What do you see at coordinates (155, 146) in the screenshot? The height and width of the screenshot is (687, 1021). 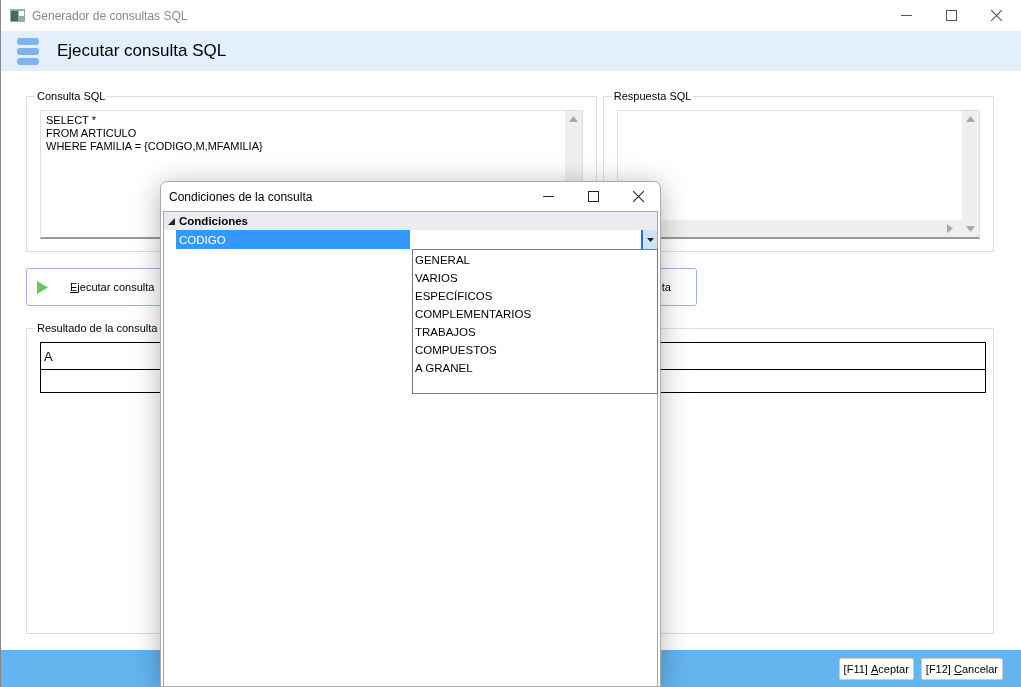 I see `code-line: WHERE FAMILIA = {CODIGO,M,MFAMILIA}` at bounding box center [155, 146].